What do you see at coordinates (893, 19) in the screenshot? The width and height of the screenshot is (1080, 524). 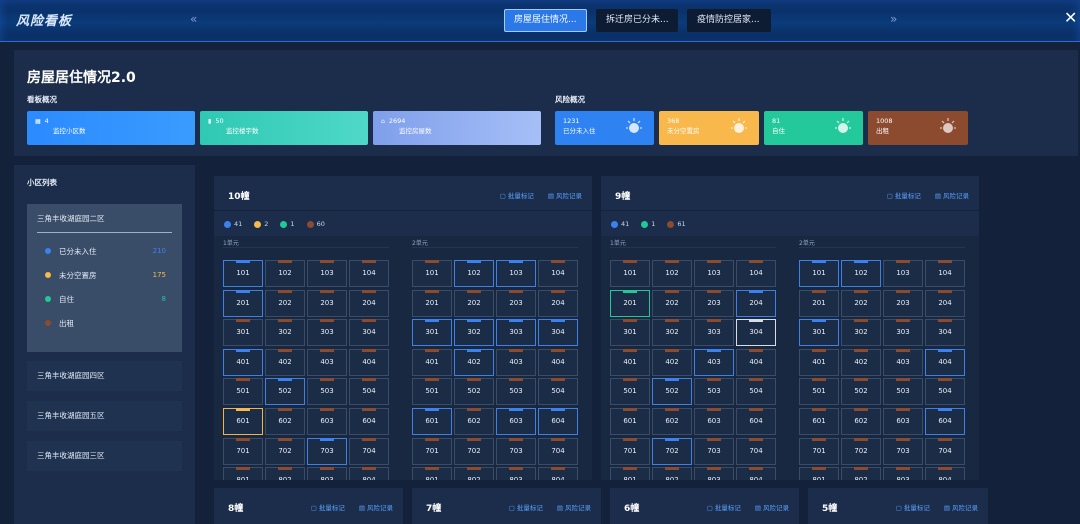 I see `nav-next-button: »` at bounding box center [893, 19].